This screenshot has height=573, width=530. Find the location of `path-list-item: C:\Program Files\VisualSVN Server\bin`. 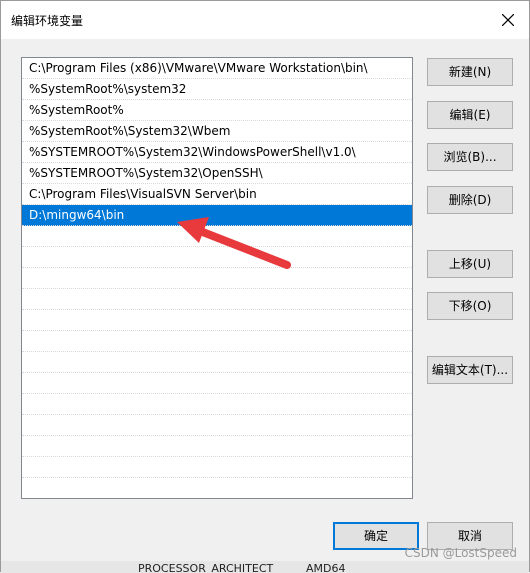

path-list-item: C:\Program Files\VisualSVN Server\bin is located at coordinates (217, 194).